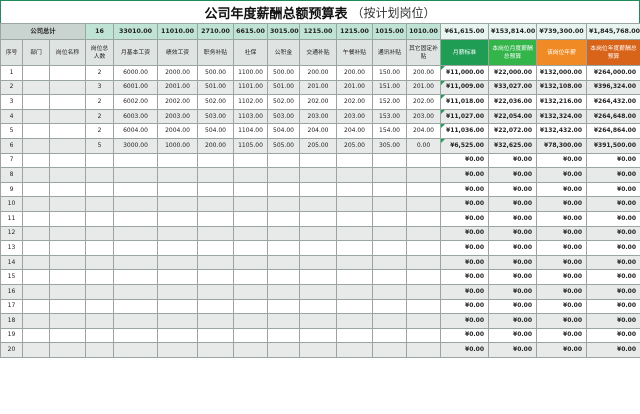  I want to click on cell-fund: 505.00, so click(283, 145).